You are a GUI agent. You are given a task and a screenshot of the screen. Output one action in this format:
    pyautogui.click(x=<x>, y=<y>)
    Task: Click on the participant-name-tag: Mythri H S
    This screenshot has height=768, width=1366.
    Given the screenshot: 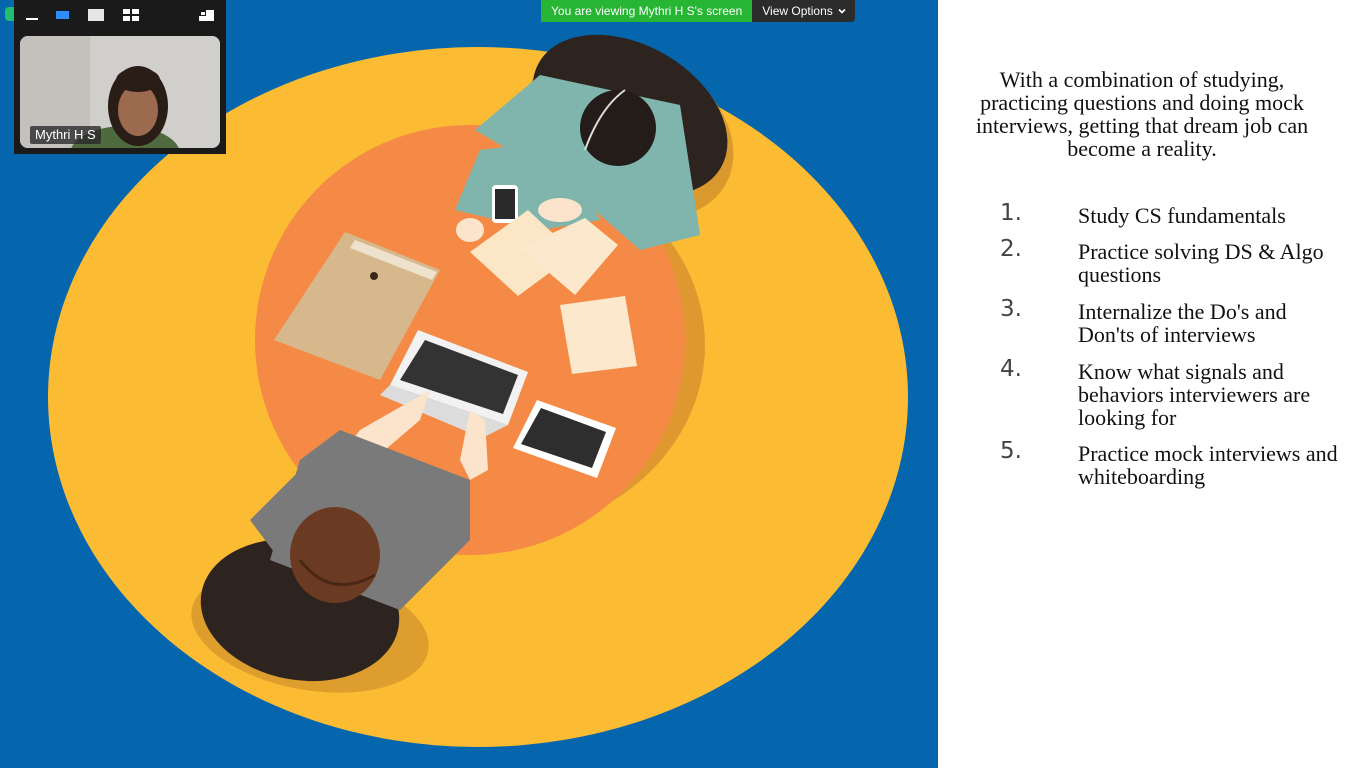 What is the action you would take?
    pyautogui.click(x=65, y=135)
    